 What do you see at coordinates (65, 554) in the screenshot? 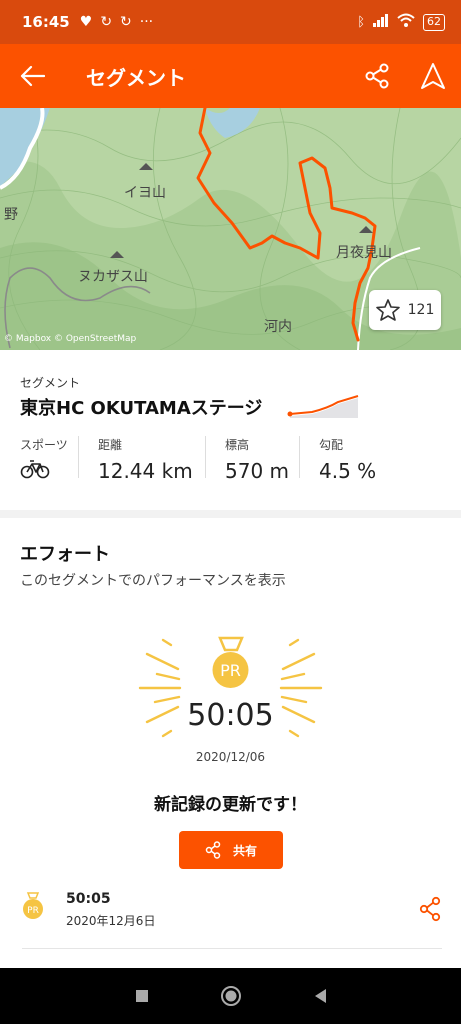
I see `effort-title: エフォート` at bounding box center [65, 554].